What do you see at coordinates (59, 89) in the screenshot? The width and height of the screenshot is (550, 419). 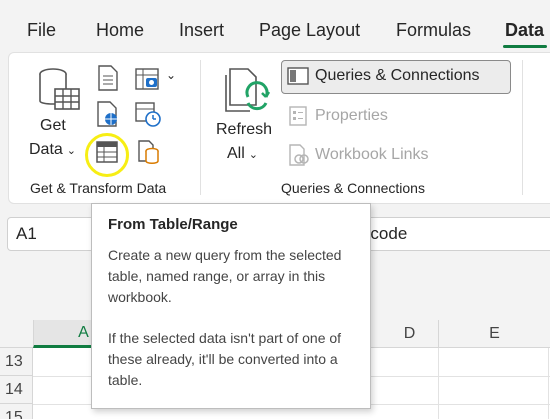 I see `database-icon` at bounding box center [59, 89].